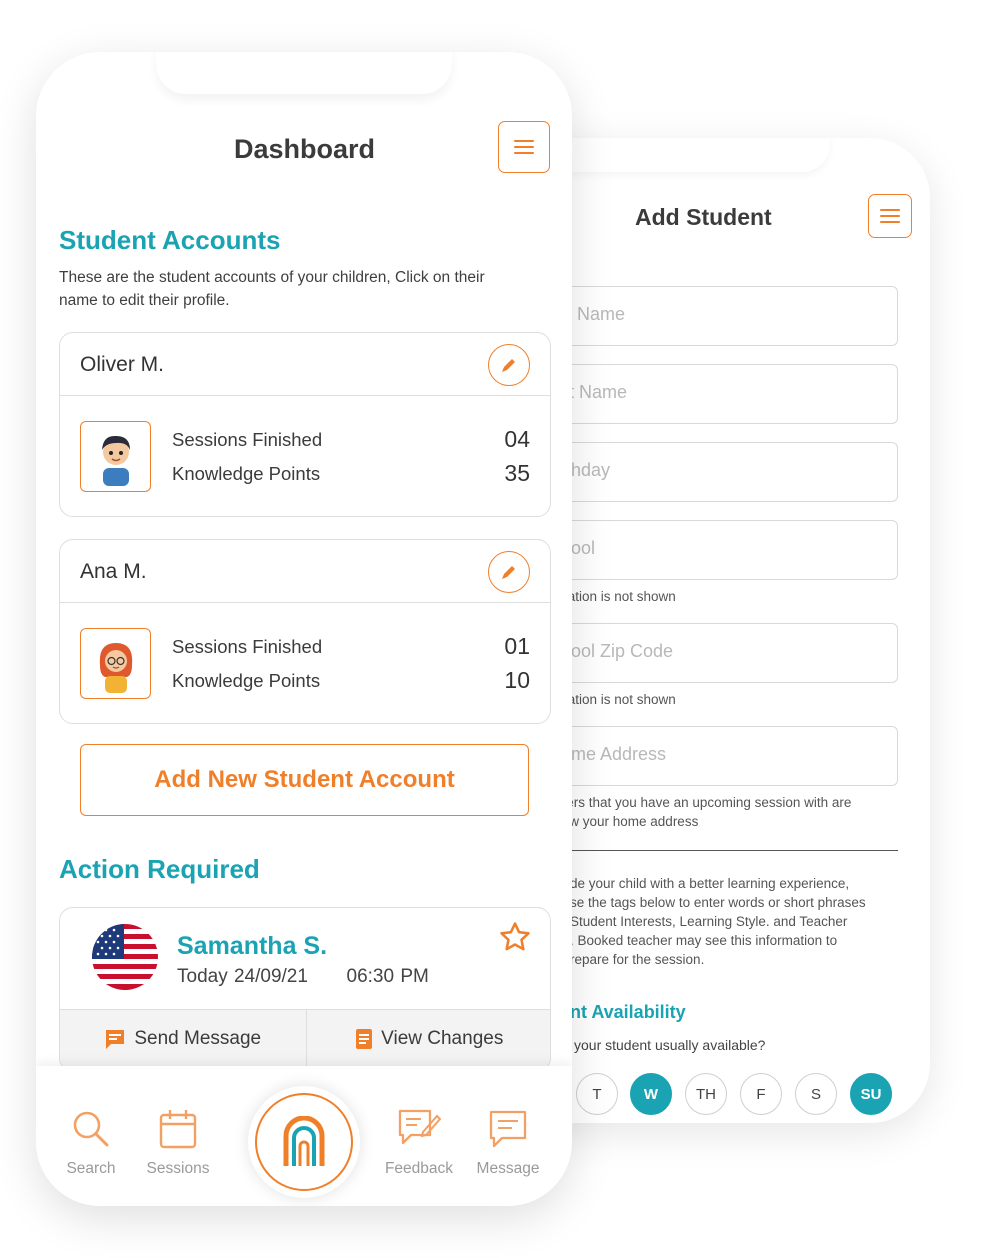 The height and width of the screenshot is (1258, 998). What do you see at coordinates (871, 1094) in the screenshot?
I see `day-sunday: SU` at bounding box center [871, 1094].